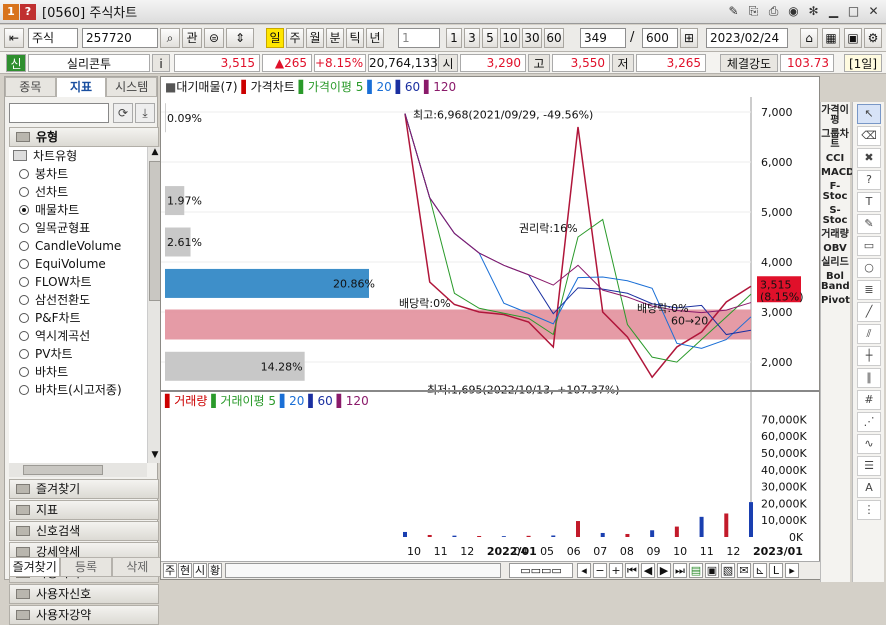  What do you see at coordinates (648, 570) in the screenshot?
I see `nav-back-icon: ◀` at bounding box center [648, 570].